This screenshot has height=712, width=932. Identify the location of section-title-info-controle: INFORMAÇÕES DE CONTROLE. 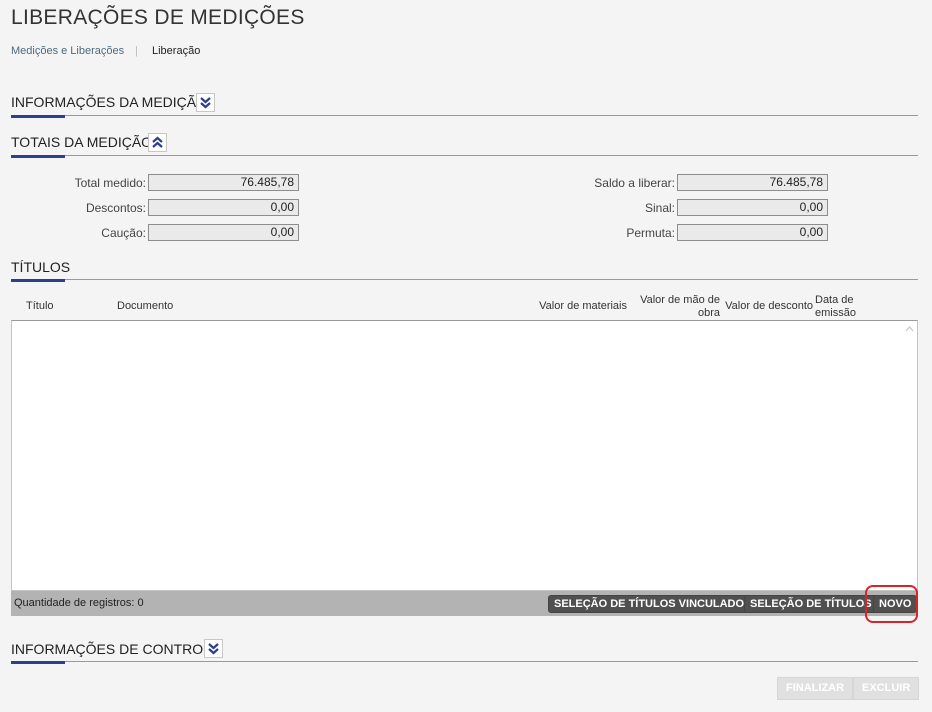
(116, 649).